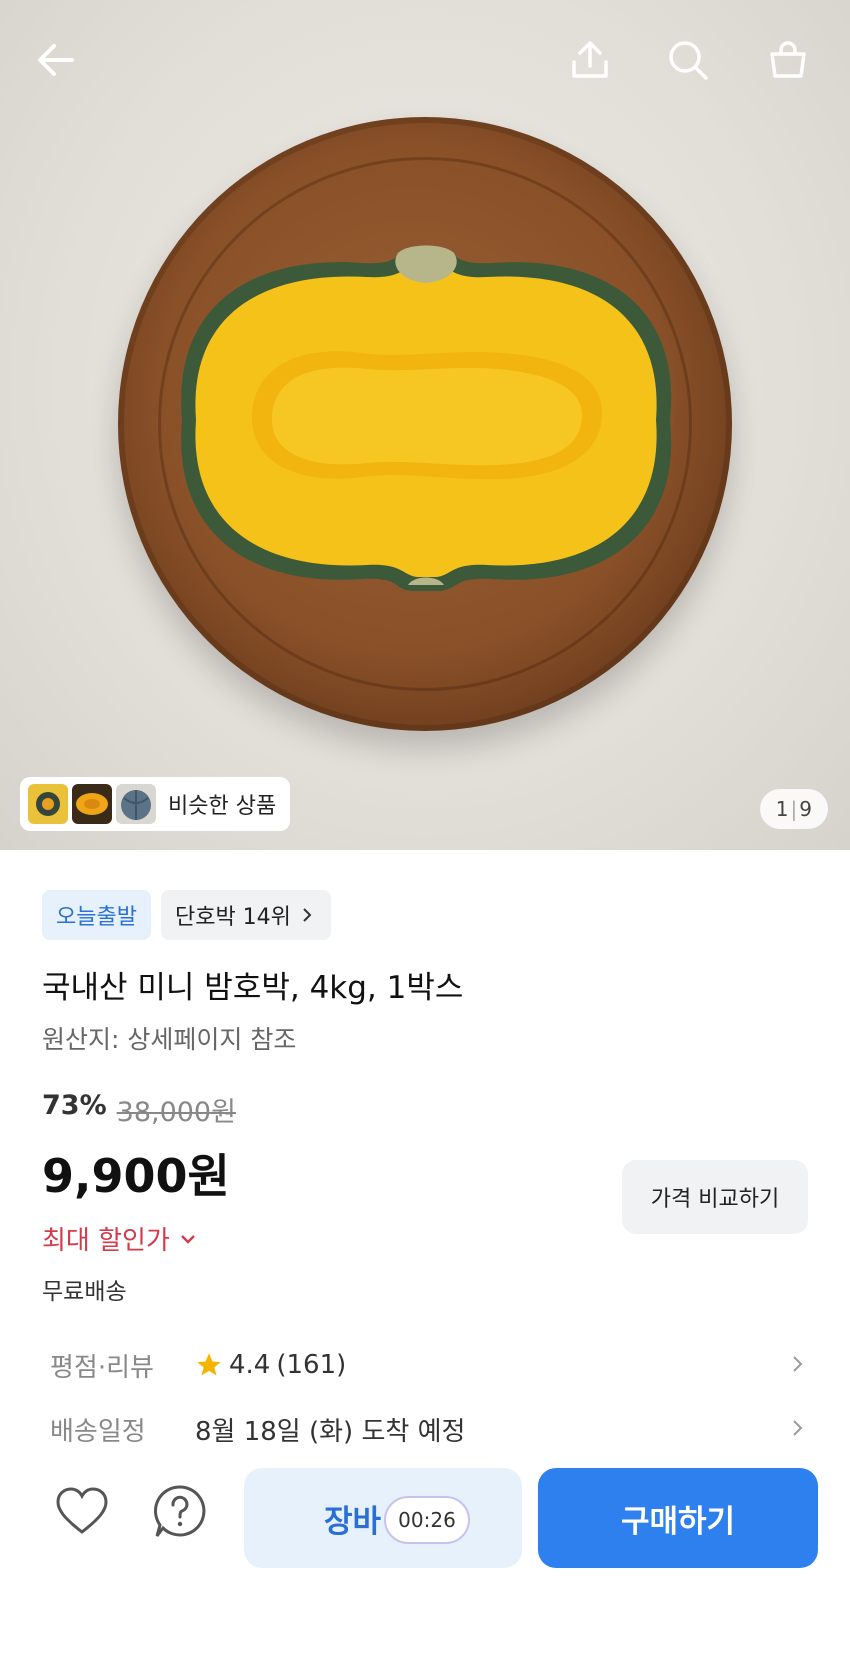  Describe the element at coordinates (353, 1521) in the screenshot. I see `add-to-cart-label: 장바` at that location.